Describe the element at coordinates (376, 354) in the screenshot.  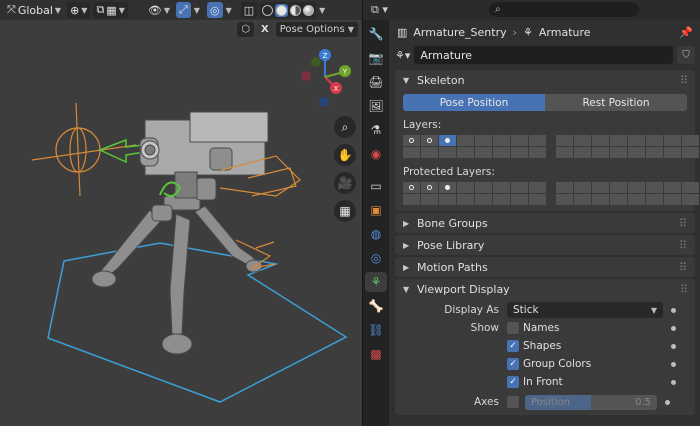
I see `texture-tab-icon: ▩` at that location.